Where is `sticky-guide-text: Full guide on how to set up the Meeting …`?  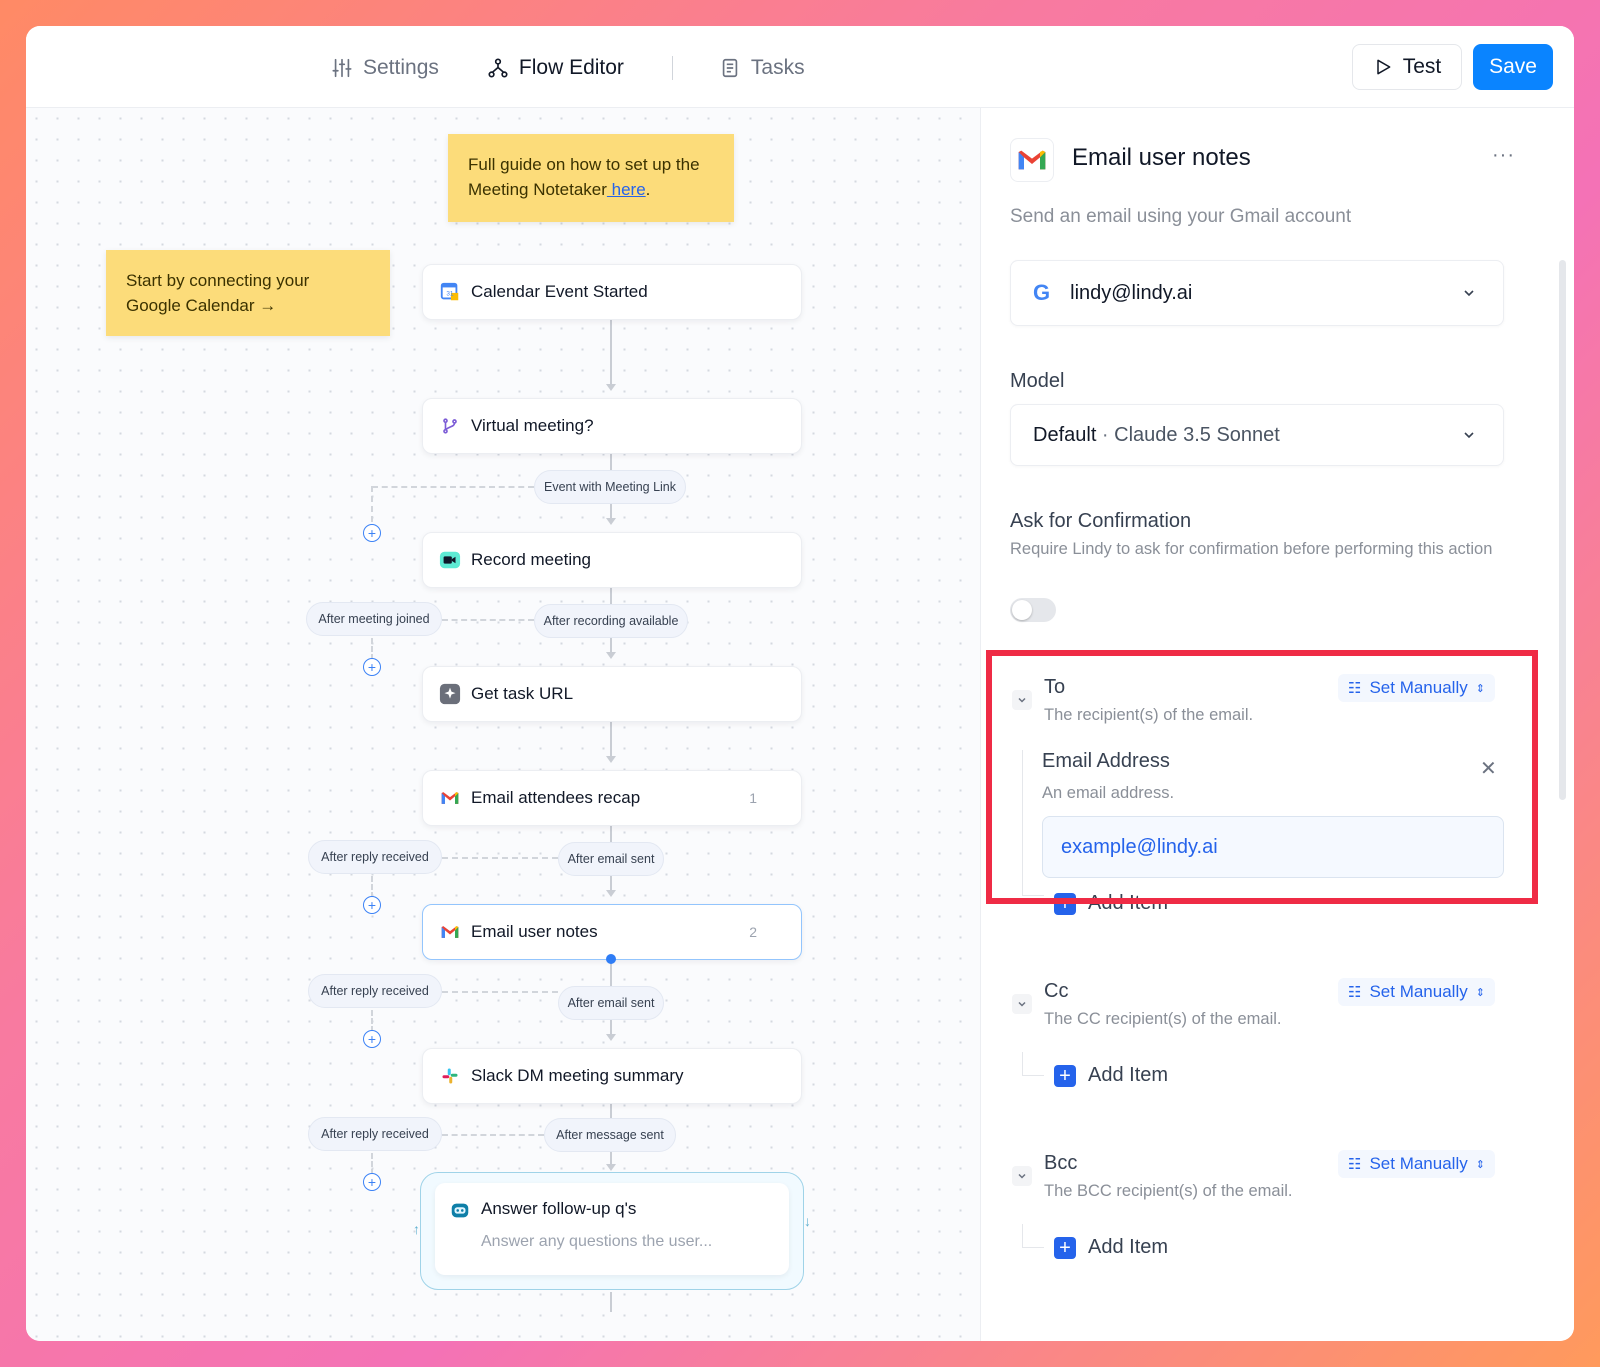 sticky-guide-text: Full guide on how to set up the Meeting … is located at coordinates (584, 177).